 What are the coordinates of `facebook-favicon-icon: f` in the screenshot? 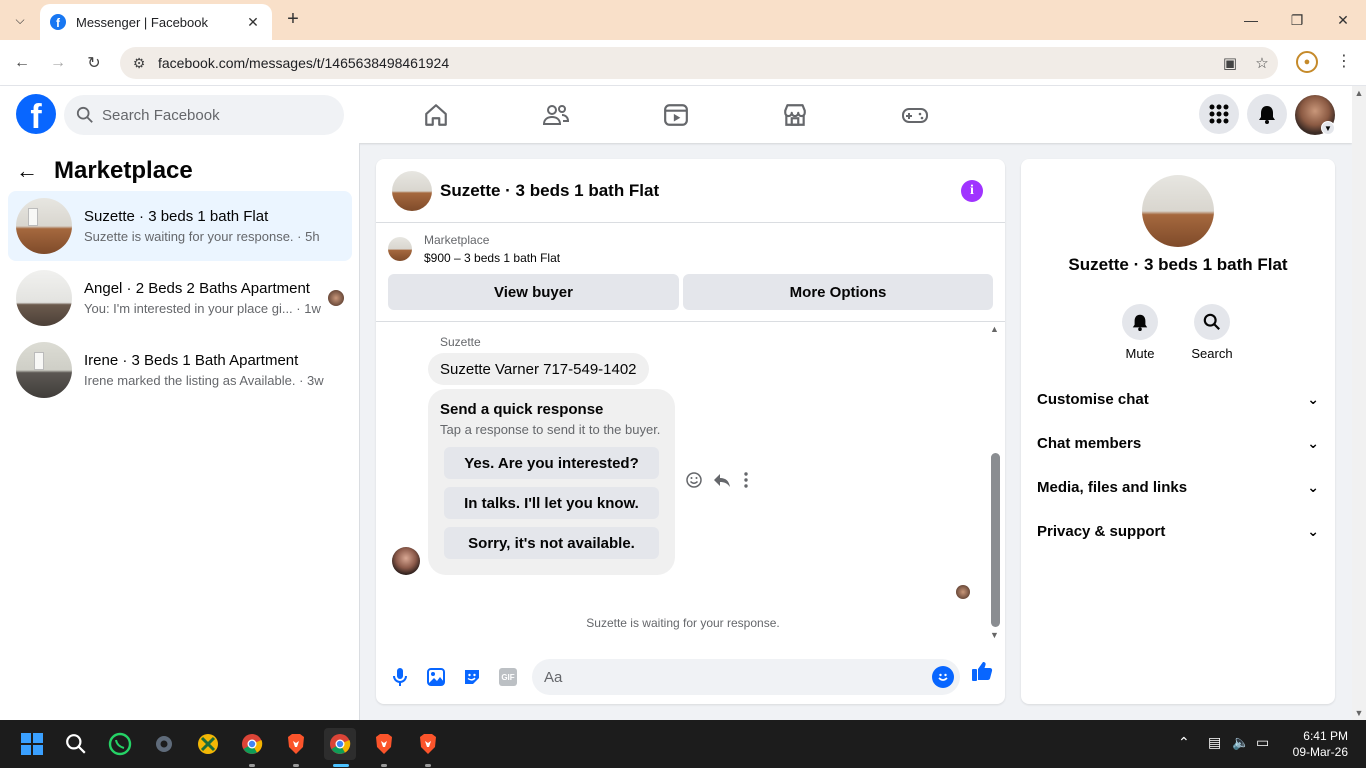 It's located at (58, 22).